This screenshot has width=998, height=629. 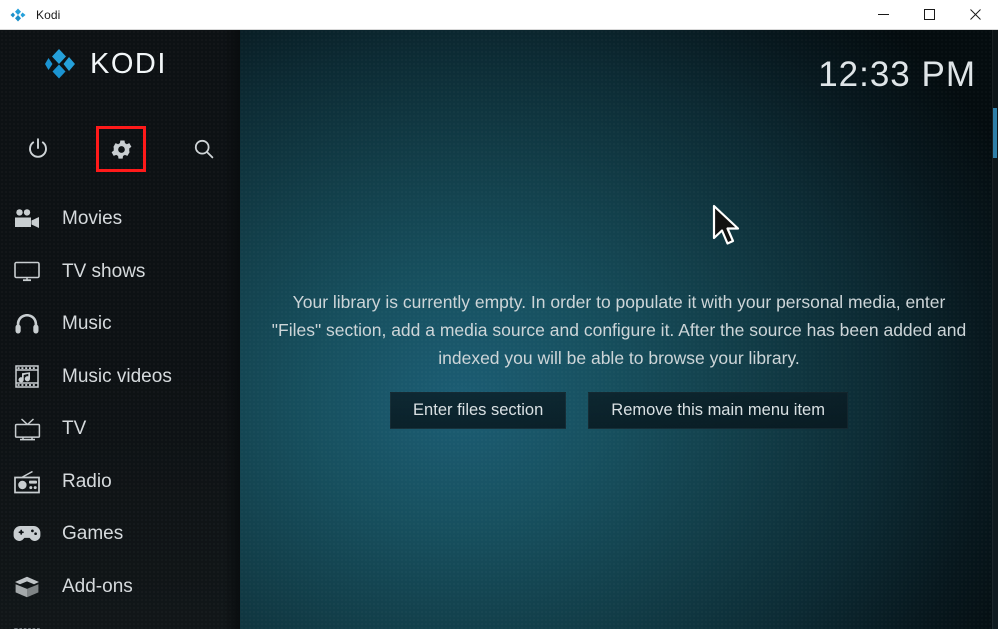 What do you see at coordinates (104, 271) in the screenshot?
I see `sidebar-item-label: TV shows` at bounding box center [104, 271].